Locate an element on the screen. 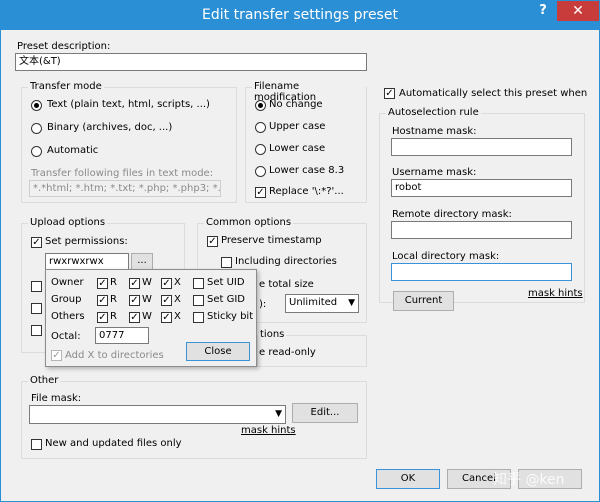 The image size is (600, 502). speed-limit-value: Unlimited is located at coordinates (313, 302).